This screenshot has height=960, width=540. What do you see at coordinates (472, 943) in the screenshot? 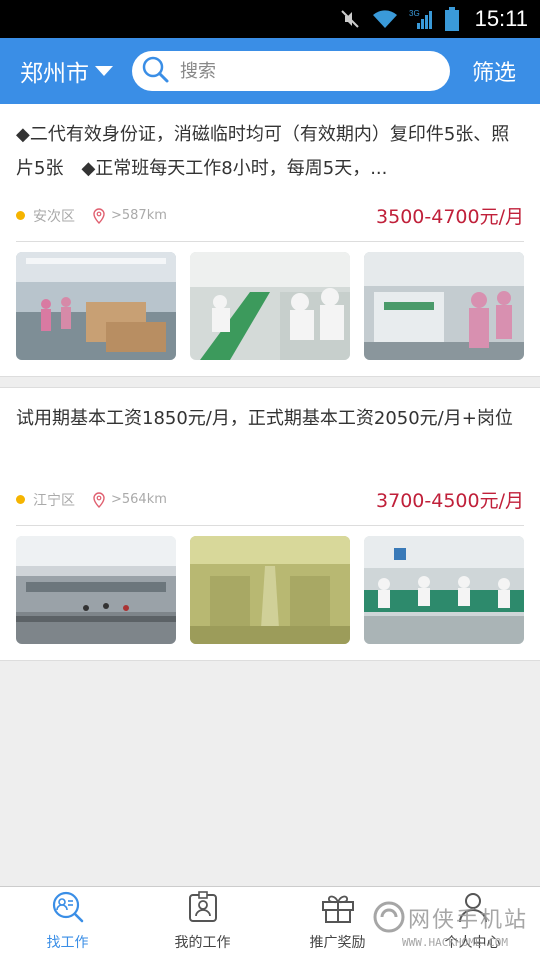
I see `nav-label: 个人中心` at bounding box center [472, 943].